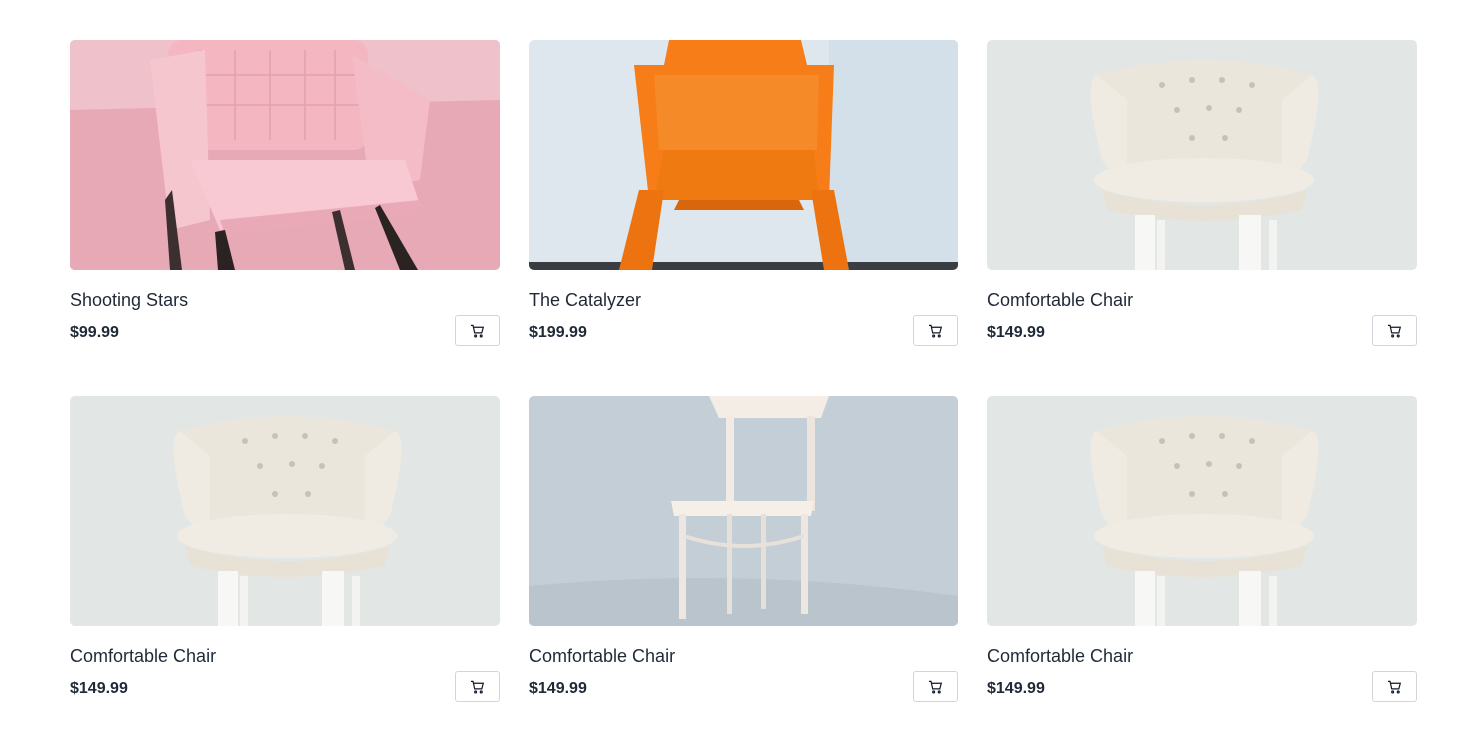 The image size is (1479, 752). I want to click on product-image-white-wooden-chair, so click(743, 511).